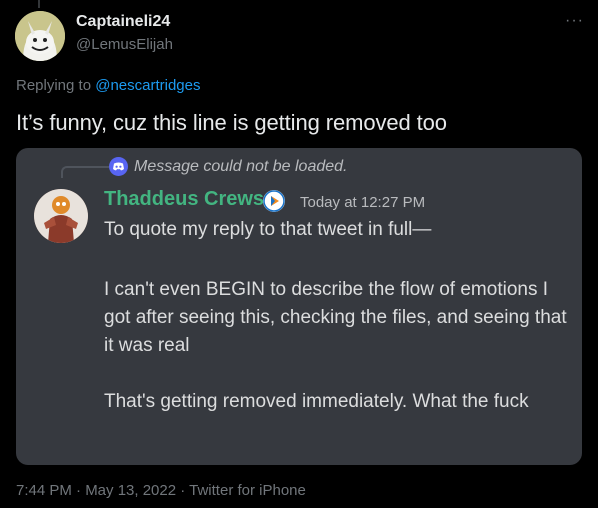 The image size is (598, 508). I want to click on author-name: Captaineli24, so click(123, 22).